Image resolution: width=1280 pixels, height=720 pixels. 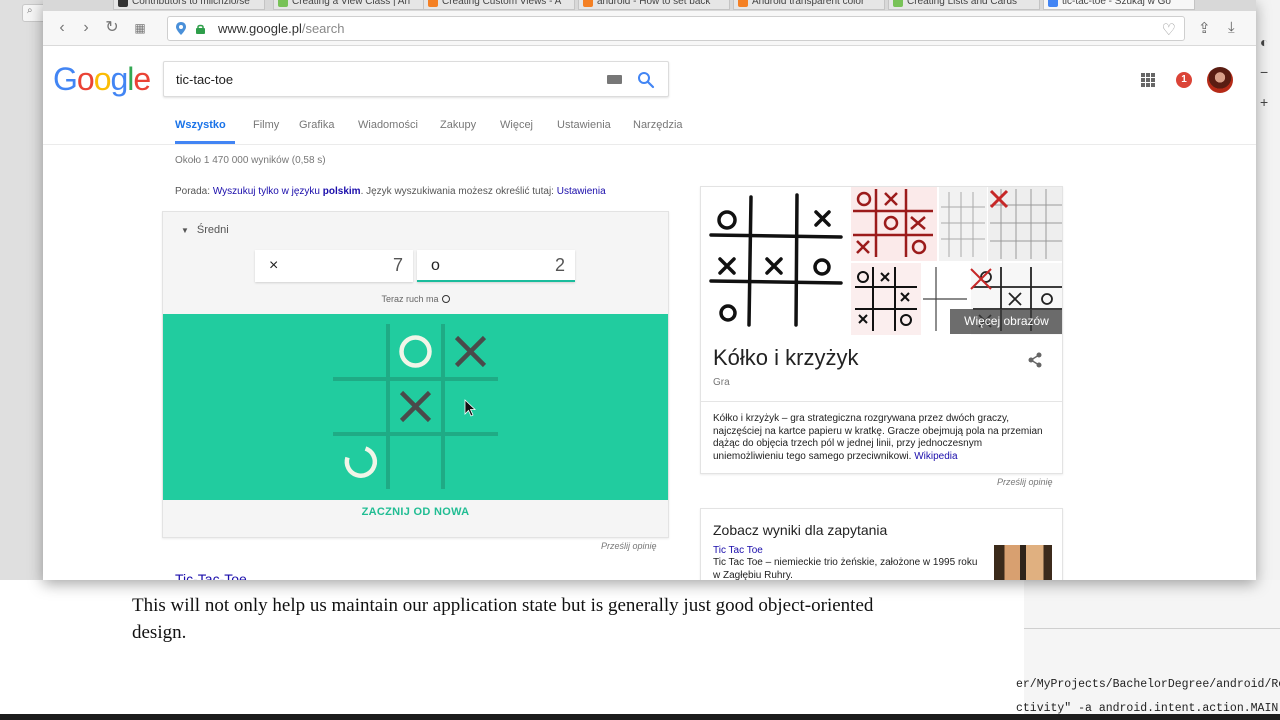 What do you see at coordinates (31, 290) in the screenshot?
I see `background-window-left: ⌕` at bounding box center [31, 290].